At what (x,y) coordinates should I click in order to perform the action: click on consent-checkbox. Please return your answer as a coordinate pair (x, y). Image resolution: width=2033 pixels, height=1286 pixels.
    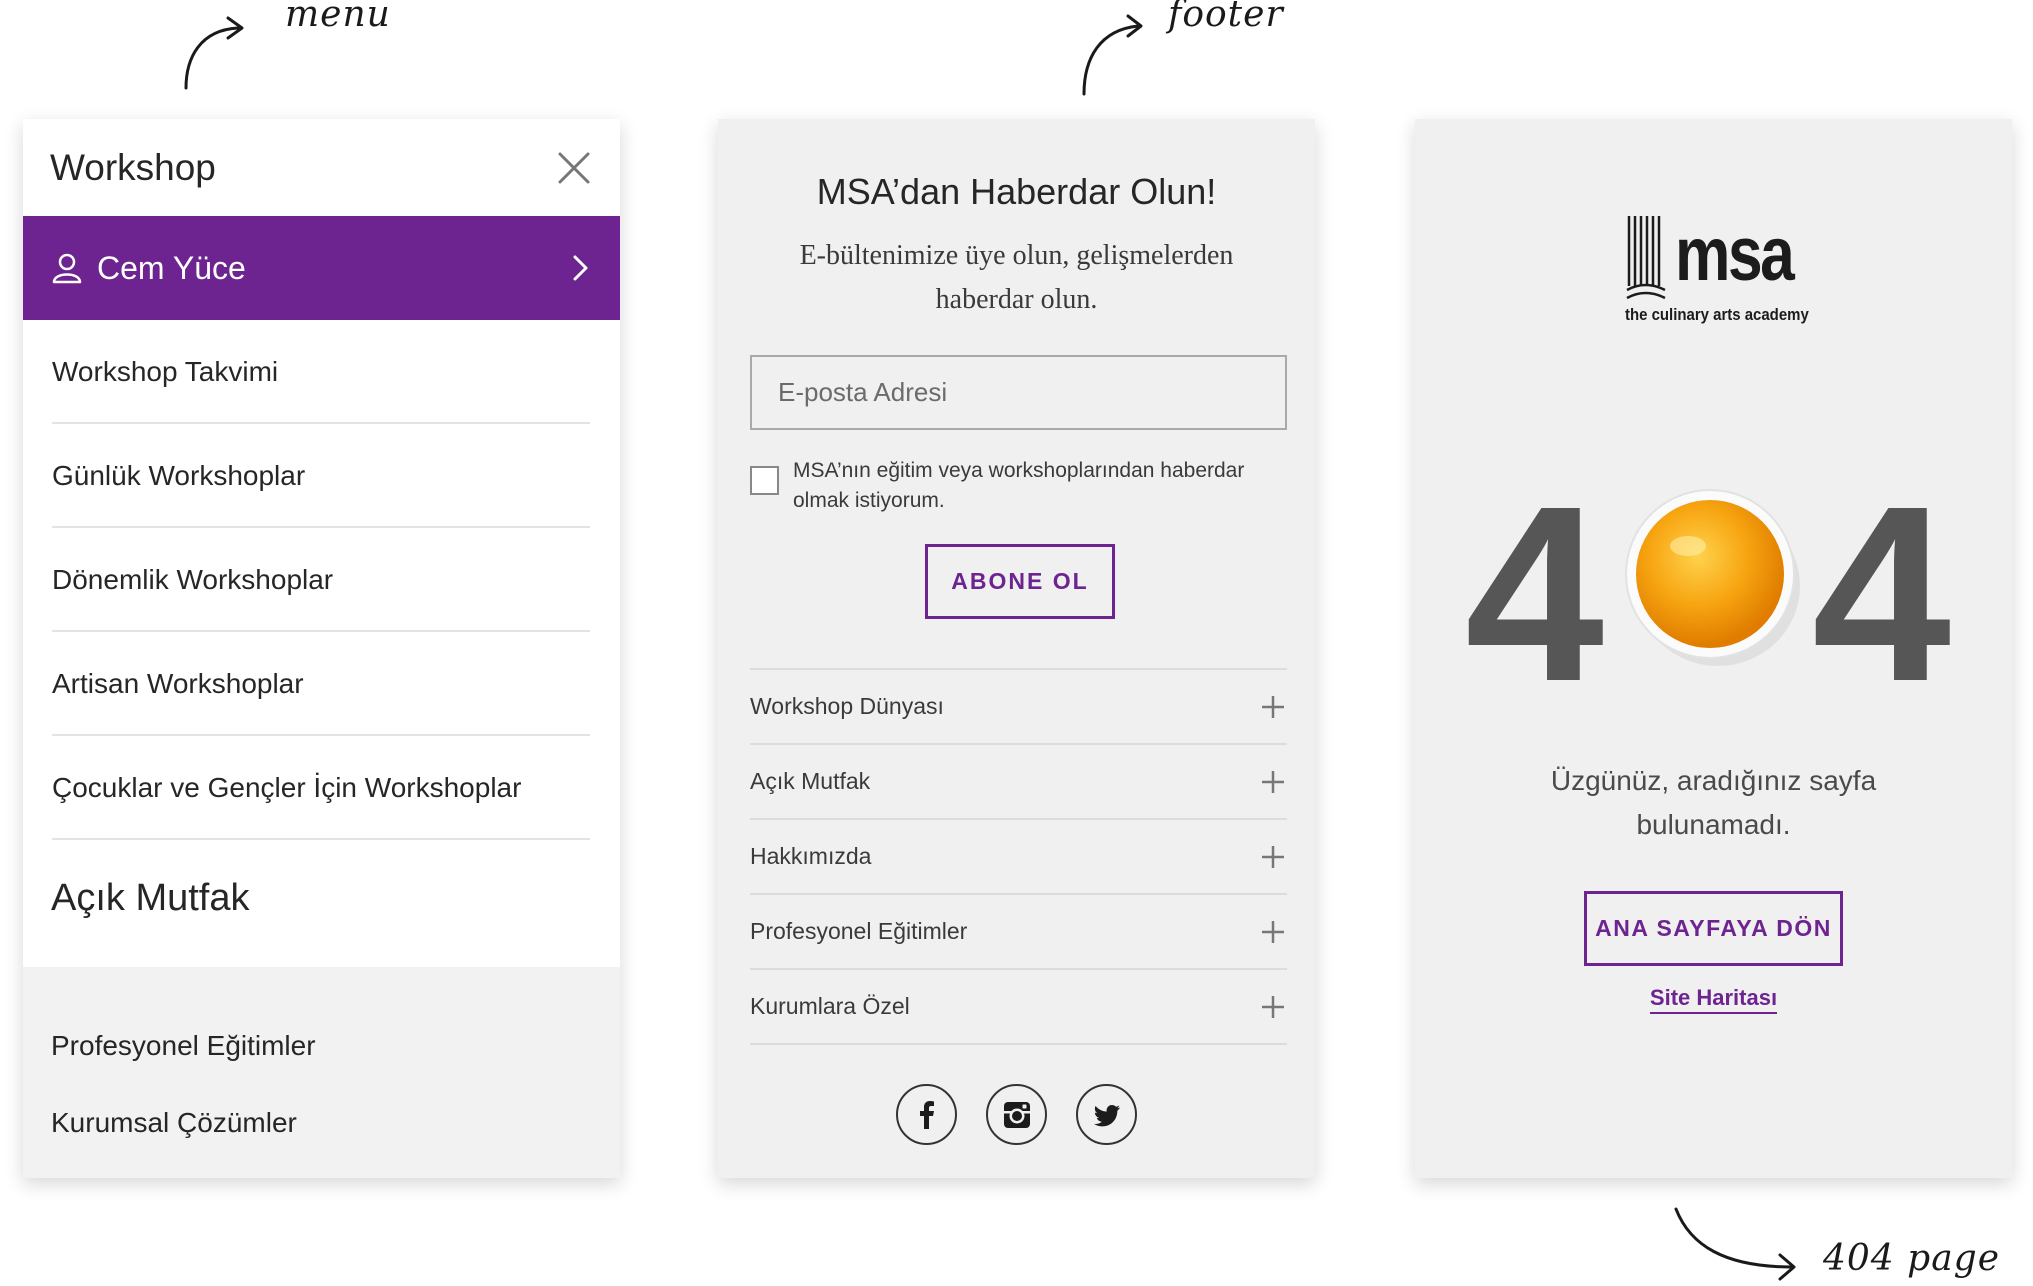
    Looking at the image, I should click on (764, 480).